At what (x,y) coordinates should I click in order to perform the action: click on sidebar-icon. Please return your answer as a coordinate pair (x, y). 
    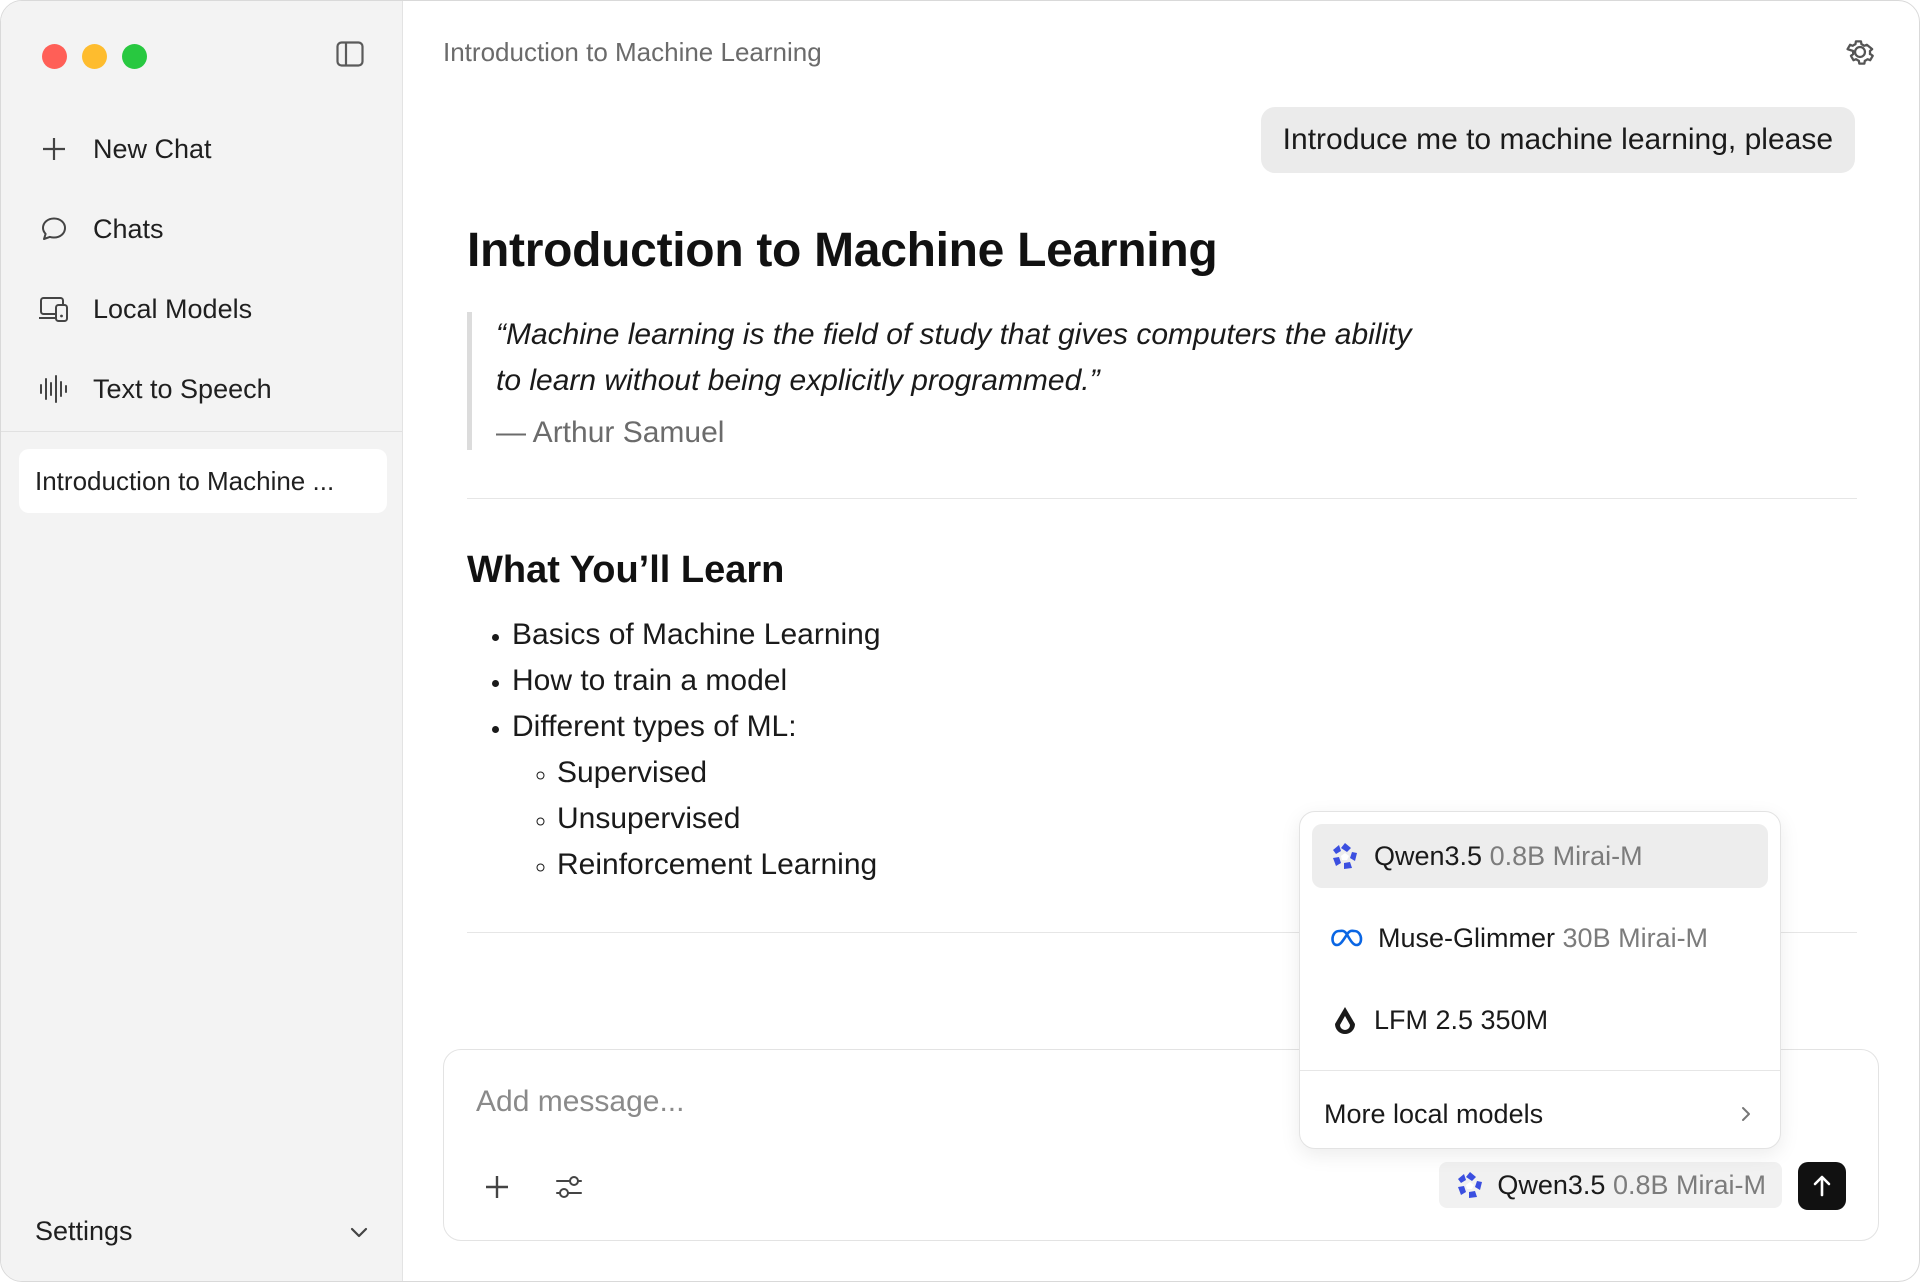
    Looking at the image, I should click on (350, 54).